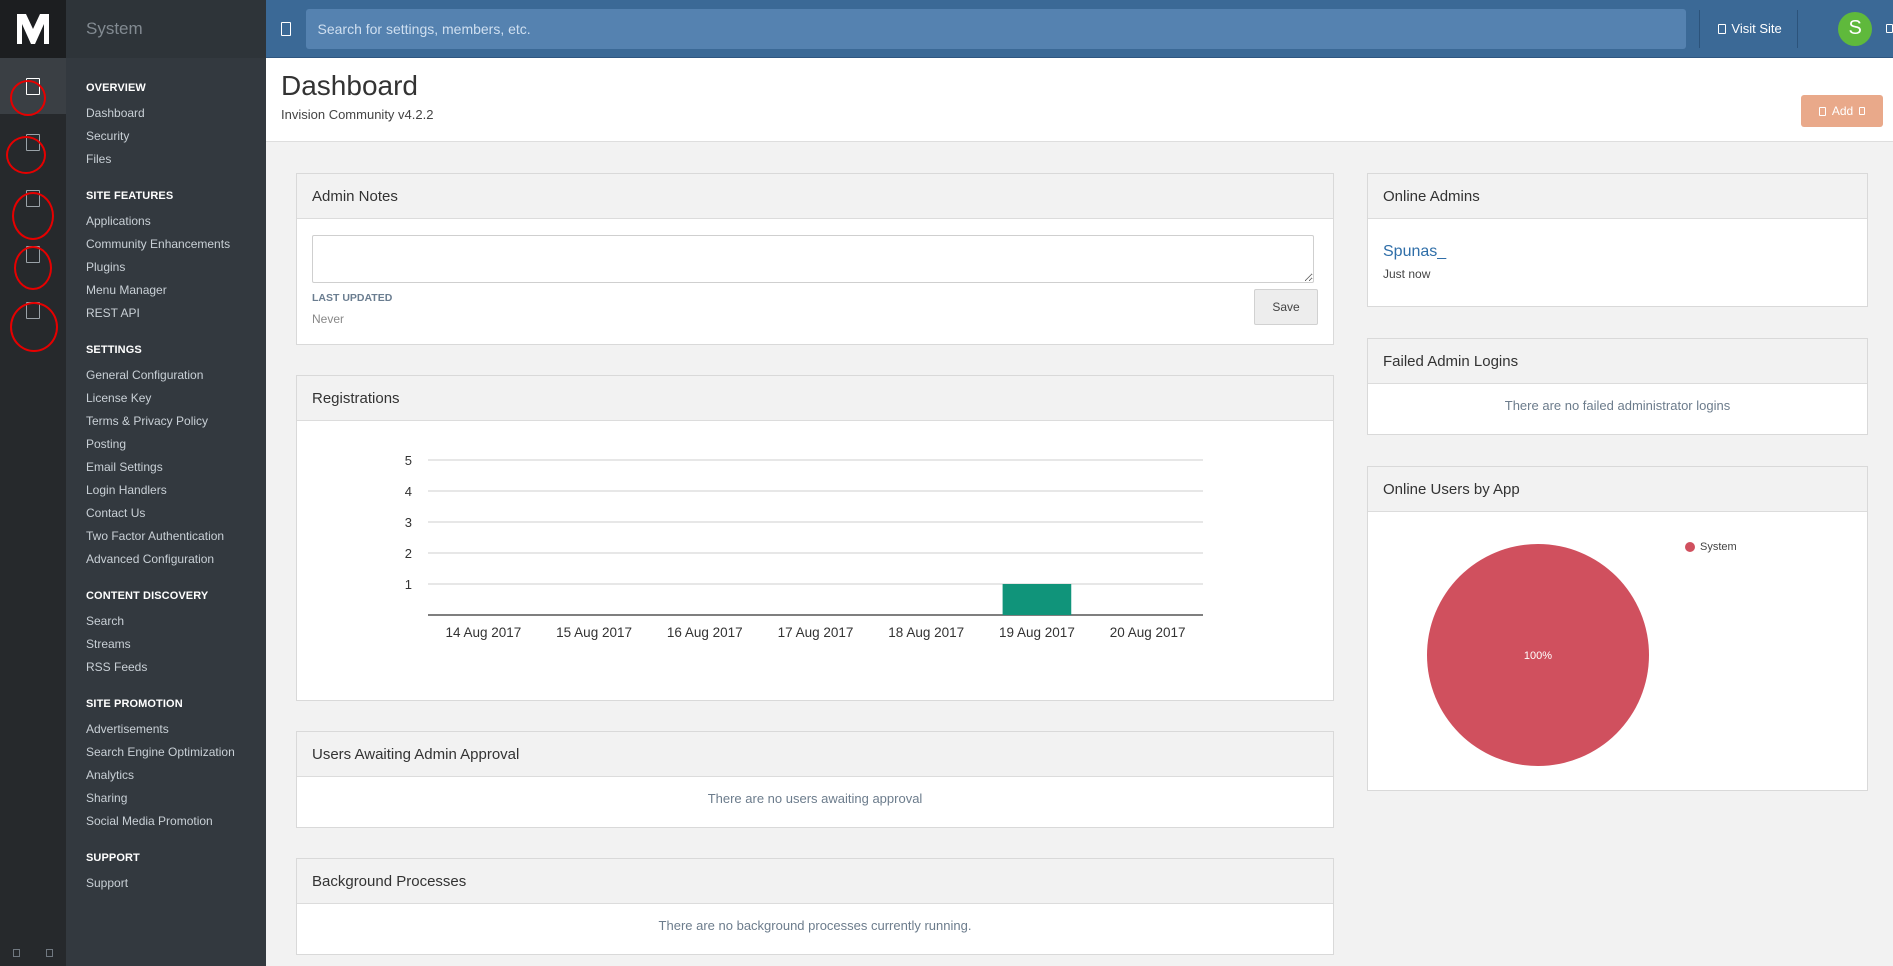 The image size is (1893, 966). What do you see at coordinates (176, 667) in the screenshot?
I see `nav-item-rss-feeds: RSS Feeds` at bounding box center [176, 667].